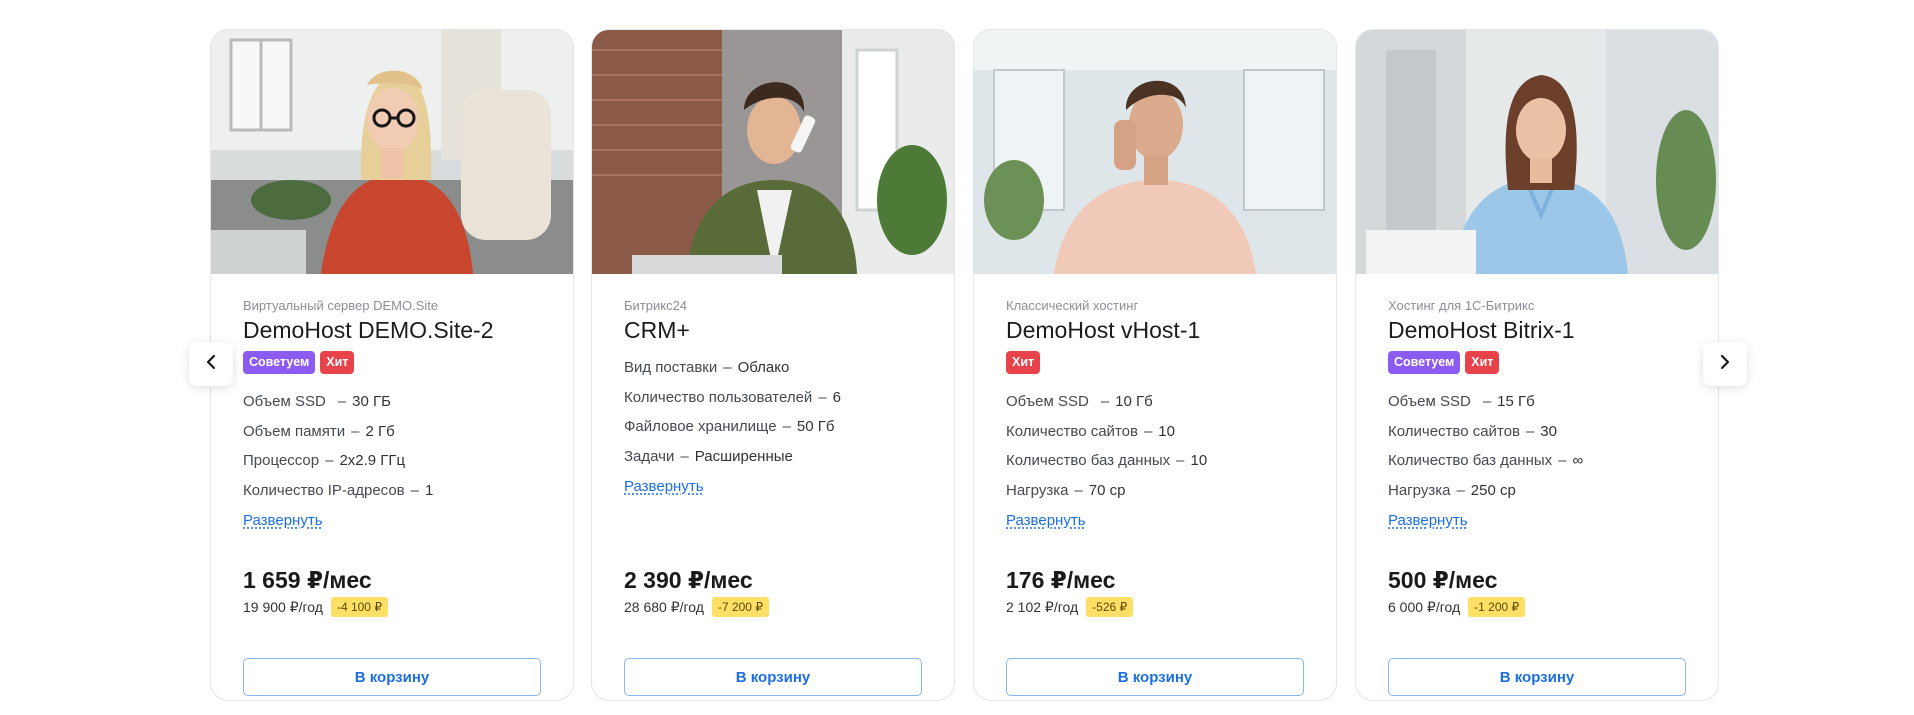  I want to click on card-title: DemoHost Bitrix-1, so click(1481, 330).